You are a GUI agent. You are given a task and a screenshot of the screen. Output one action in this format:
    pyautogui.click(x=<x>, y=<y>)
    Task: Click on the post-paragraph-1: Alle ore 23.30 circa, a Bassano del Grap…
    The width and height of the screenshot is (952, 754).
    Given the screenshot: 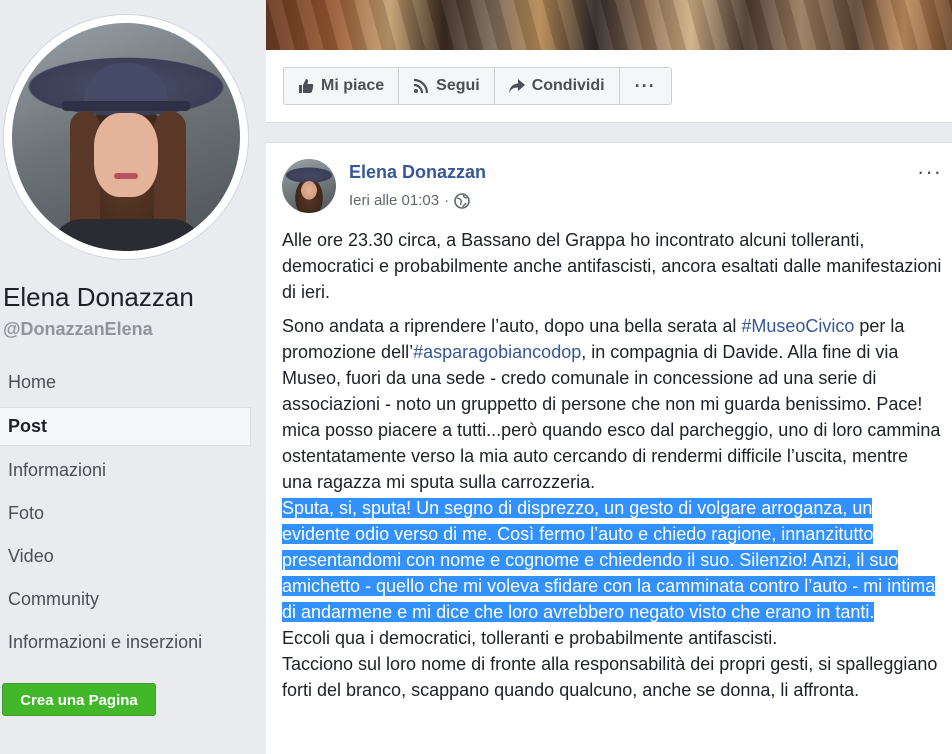 What is the action you would take?
    pyautogui.click(x=612, y=266)
    